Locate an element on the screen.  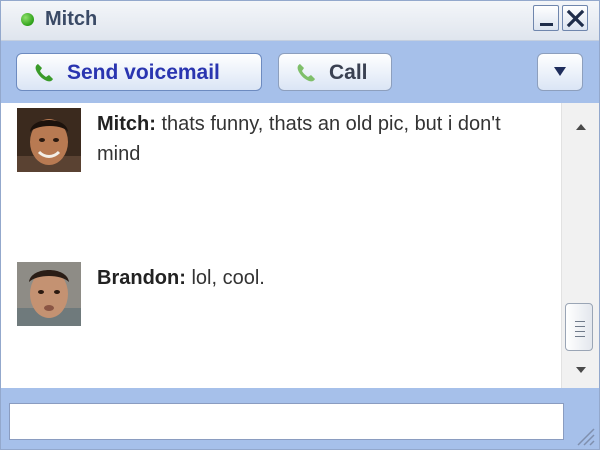
close-icon is located at coordinates (575, 18).